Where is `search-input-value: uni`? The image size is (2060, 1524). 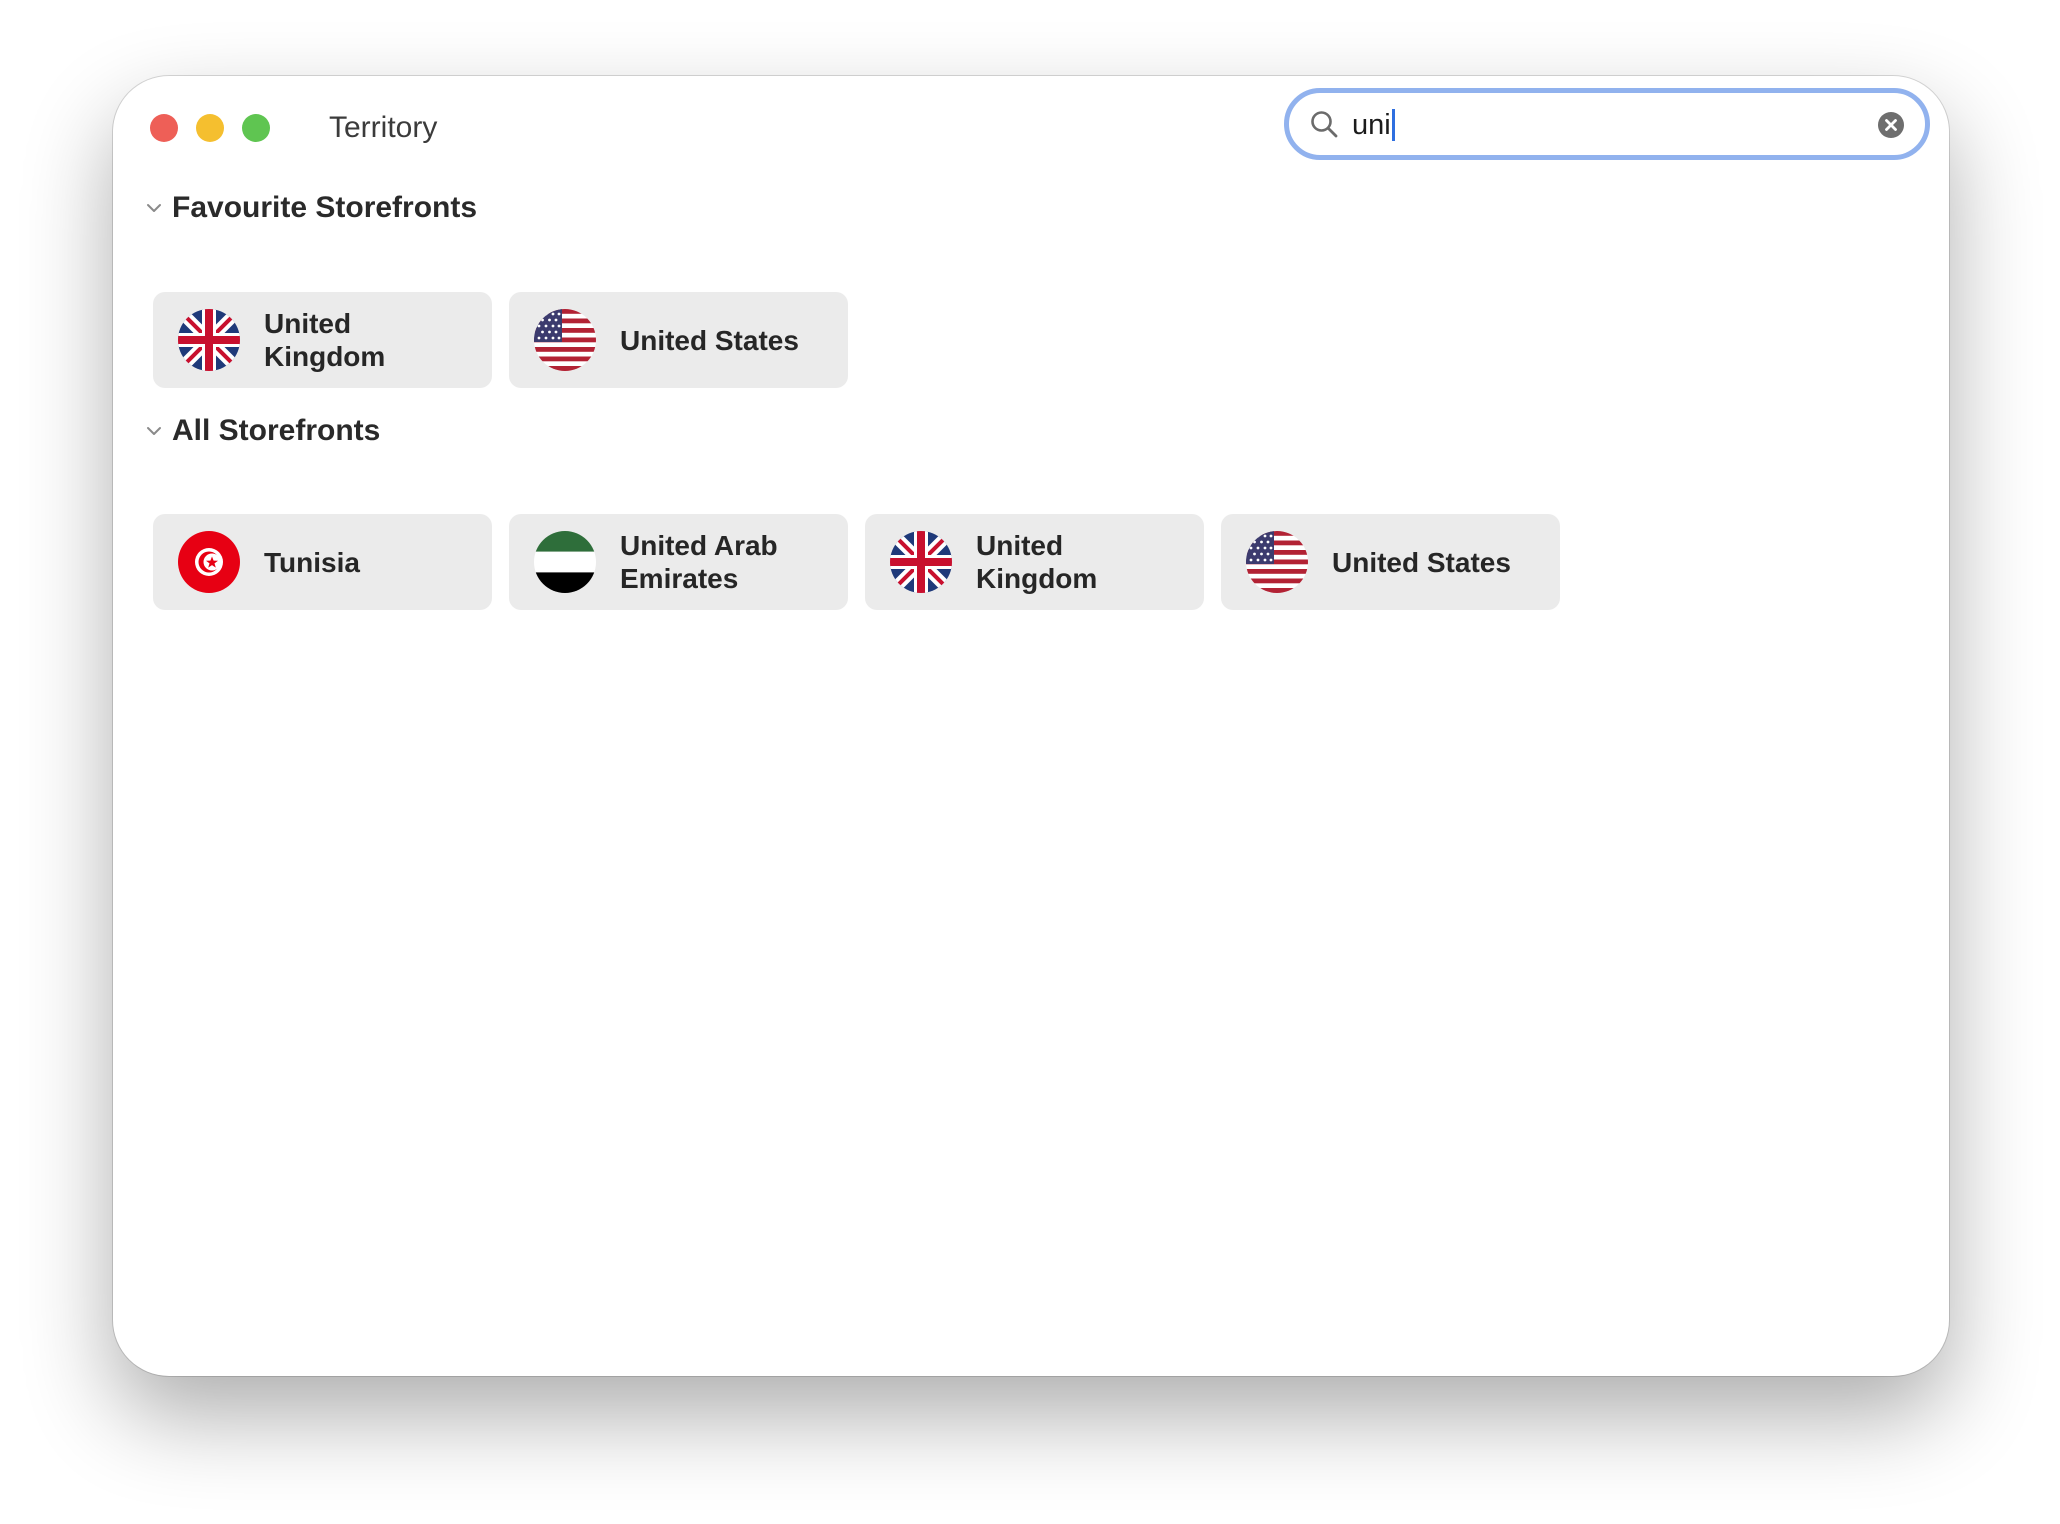 search-input-value: uni is located at coordinates (1371, 125).